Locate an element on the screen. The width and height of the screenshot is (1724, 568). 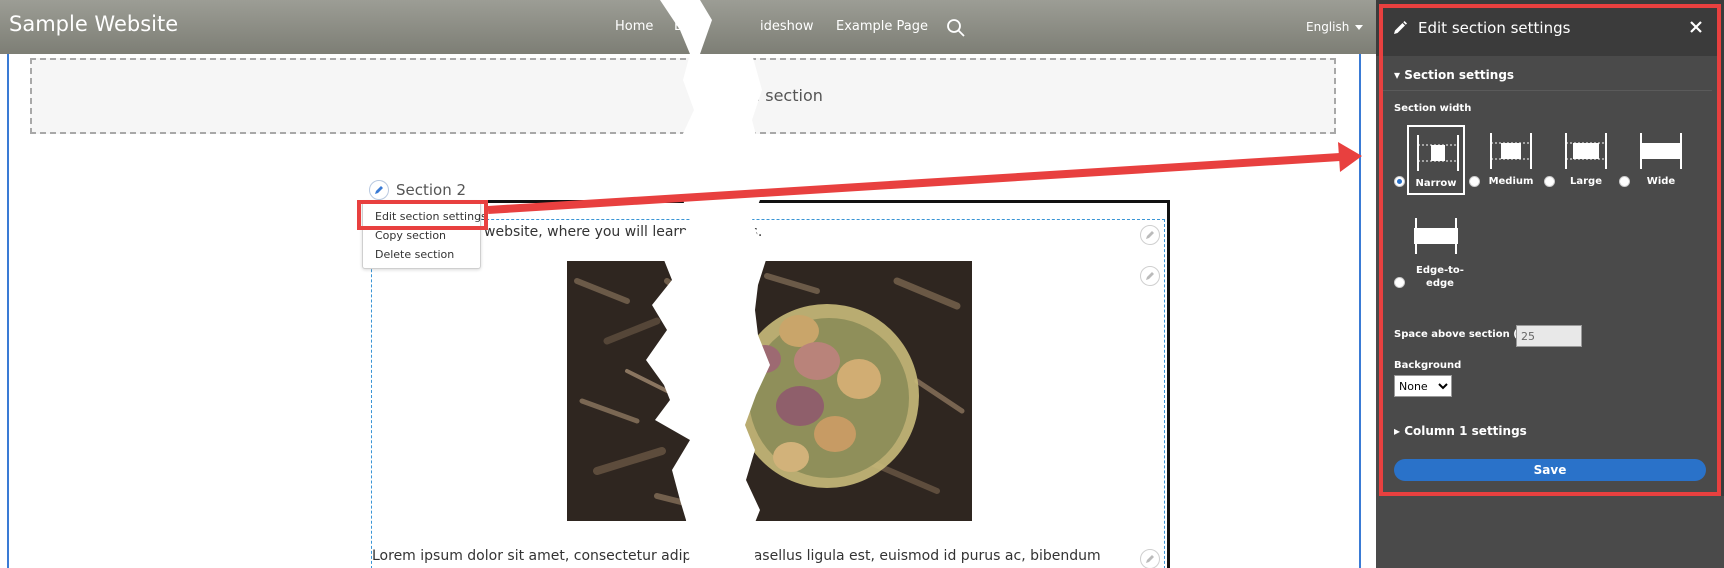
width-option-narrow: Narrow is located at coordinates (1436, 160).